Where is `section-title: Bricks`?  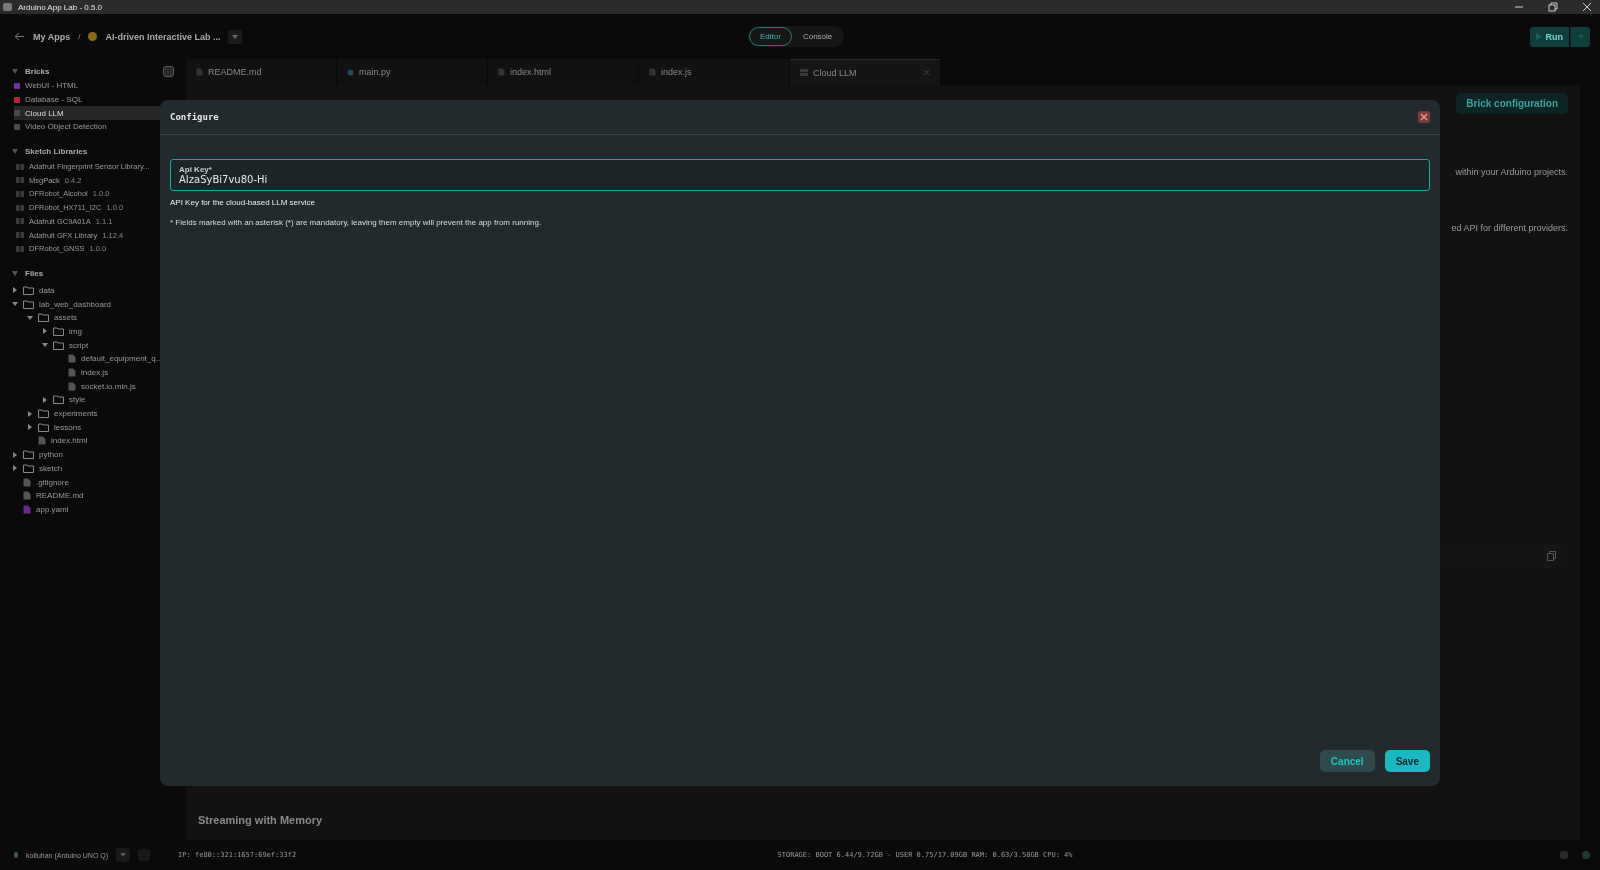
section-title: Bricks is located at coordinates (37, 71).